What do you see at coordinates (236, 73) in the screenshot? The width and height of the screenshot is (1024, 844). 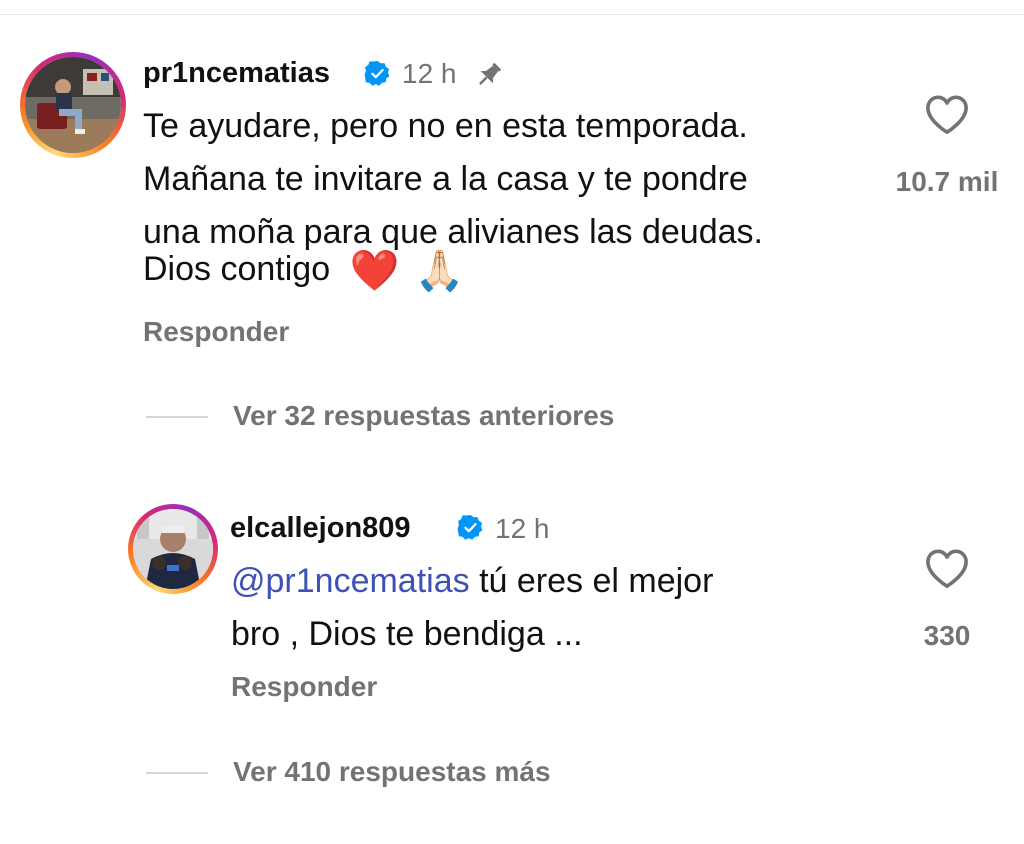 I see `comment-username: pr1ncematias` at bounding box center [236, 73].